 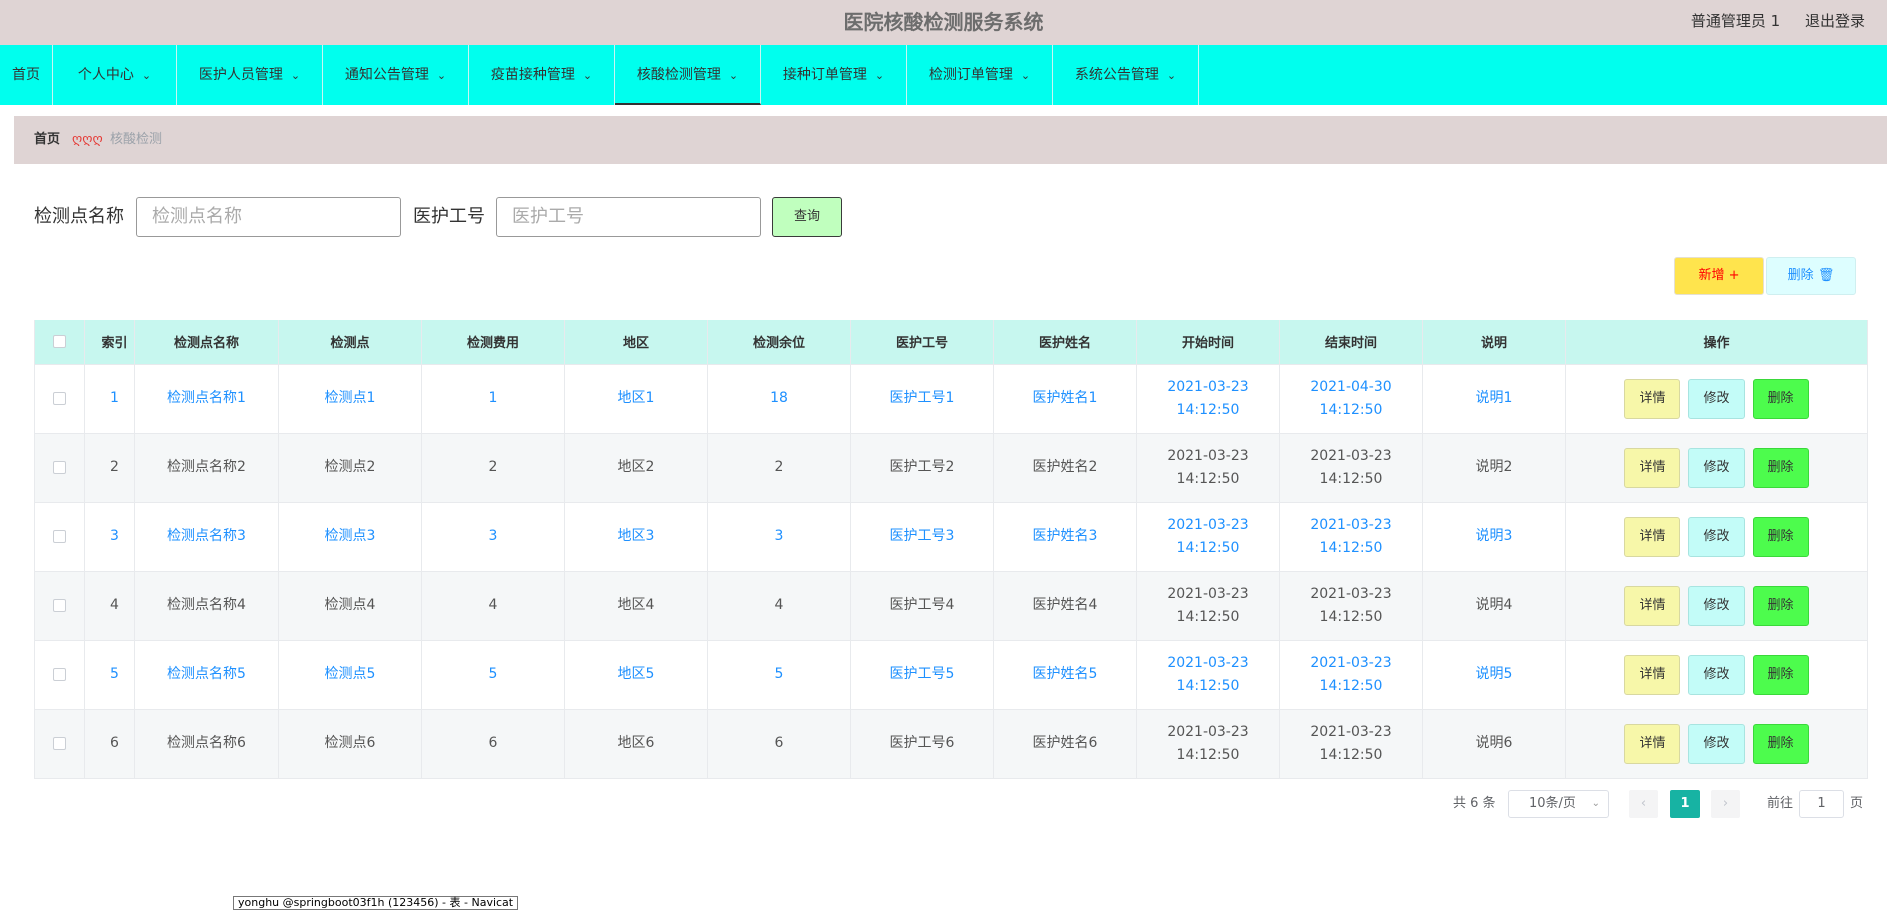 I want to click on cell-remaining: 4, so click(x=779, y=606).